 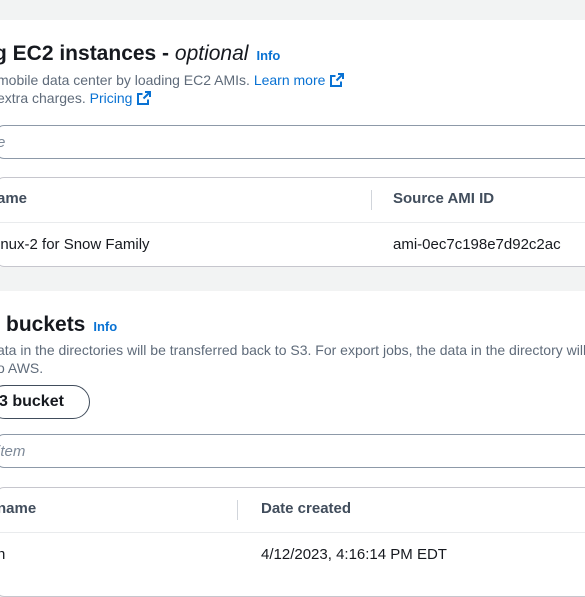 What do you see at coordinates (477, 244) in the screenshot?
I see `source-ami-id-cell: ami-0ec7c198e7d92c2ac` at bounding box center [477, 244].